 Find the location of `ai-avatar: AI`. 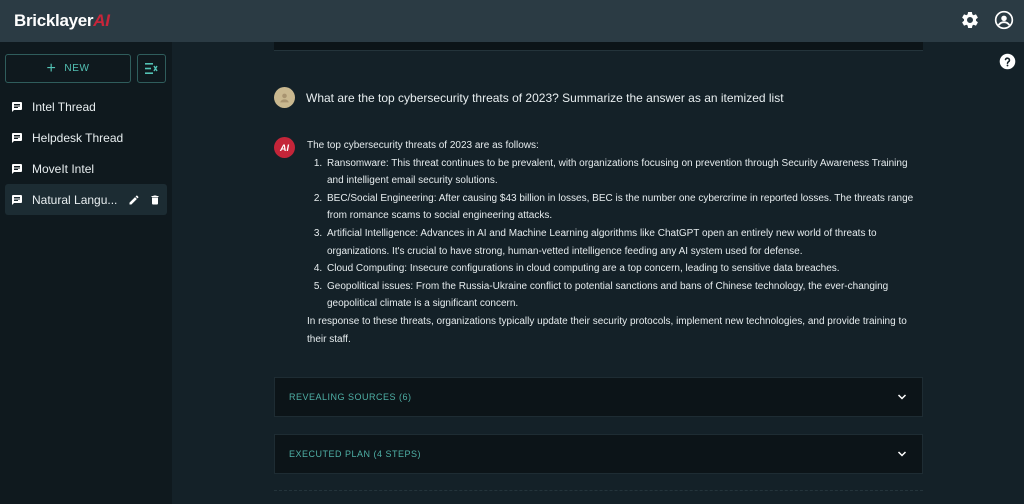

ai-avatar: AI is located at coordinates (284, 147).